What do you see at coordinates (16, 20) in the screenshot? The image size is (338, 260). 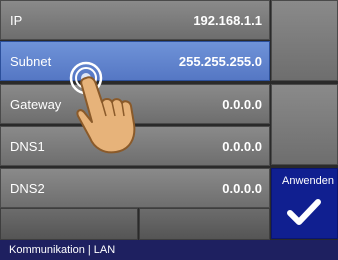 I see `ip-label: IP` at bounding box center [16, 20].